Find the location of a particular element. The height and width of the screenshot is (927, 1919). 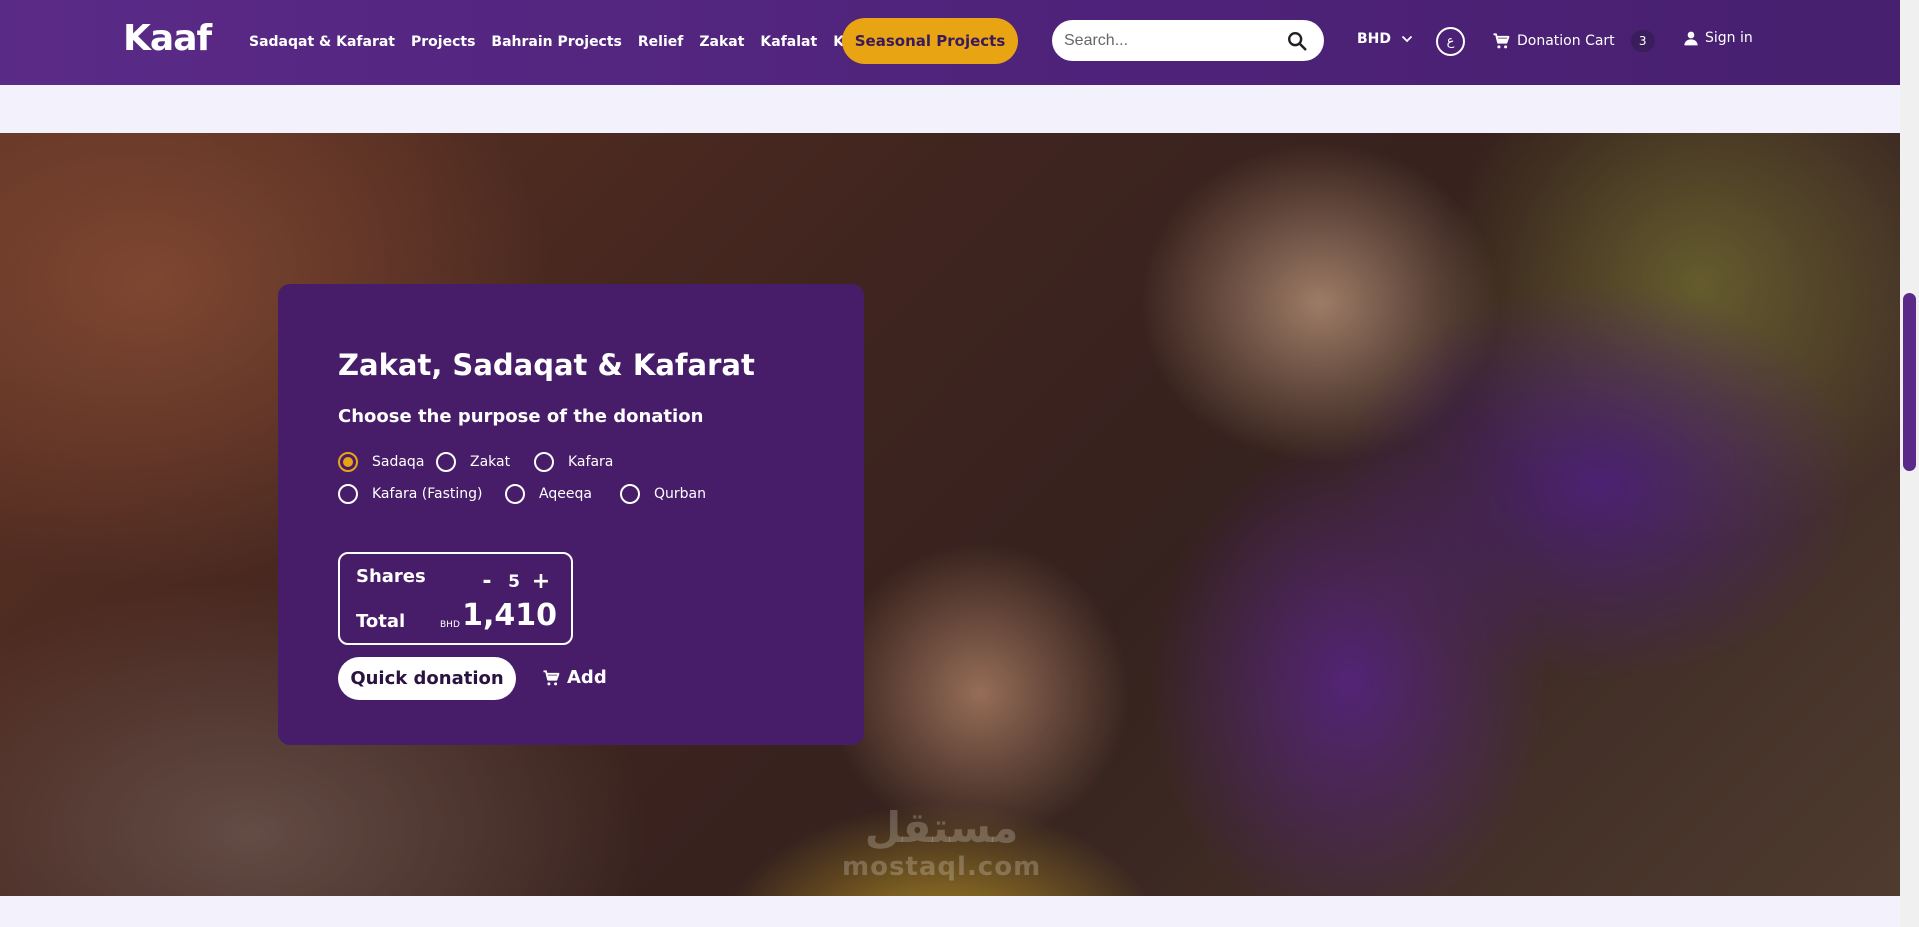

purpose-option-qurban: Qurban is located at coordinates (663, 494).